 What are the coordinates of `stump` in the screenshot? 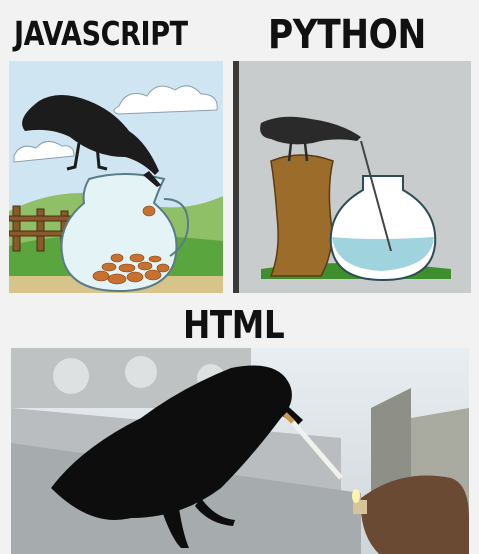 It's located at (301, 215).